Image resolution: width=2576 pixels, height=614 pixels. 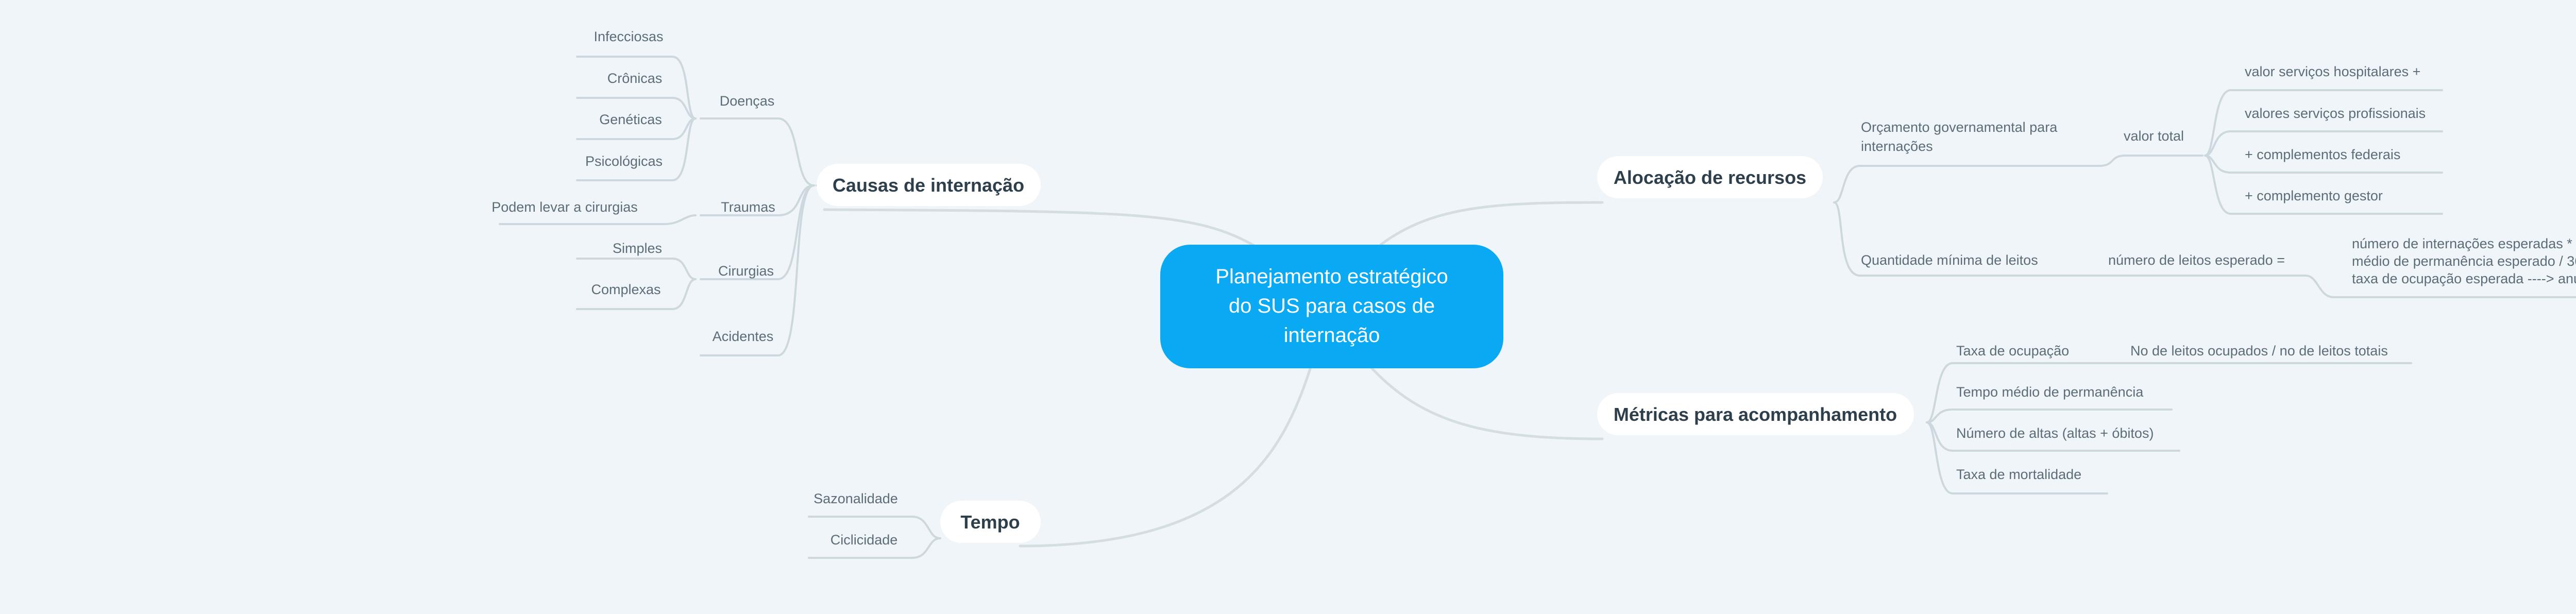 I want to click on topic-alocacao-label: Alocação de recursos, so click(x=1710, y=177).